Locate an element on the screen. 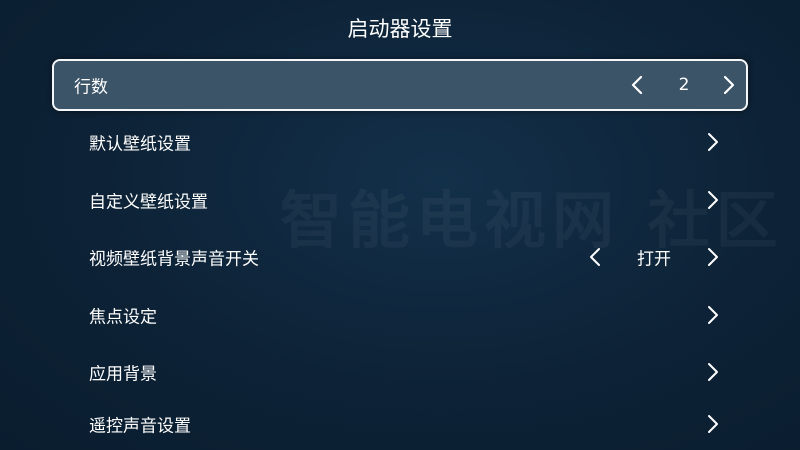 Image resolution: width=800 pixels, height=450 pixels. setting-label: 视频壁纸背景声音开关 is located at coordinates (174, 259).